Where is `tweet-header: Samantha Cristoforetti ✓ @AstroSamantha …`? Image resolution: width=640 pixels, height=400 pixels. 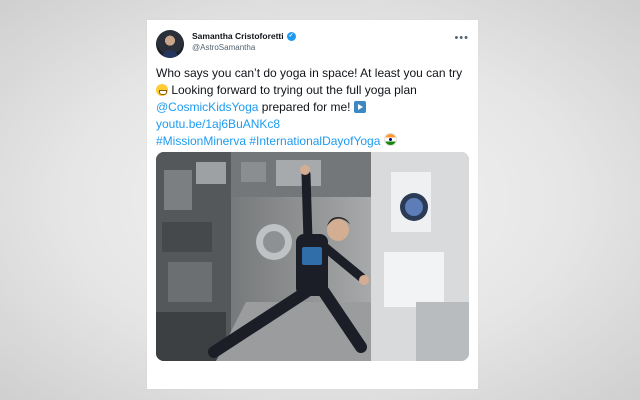 tweet-header: Samantha Cristoforetti ✓ @AstroSamantha … is located at coordinates (312, 45).